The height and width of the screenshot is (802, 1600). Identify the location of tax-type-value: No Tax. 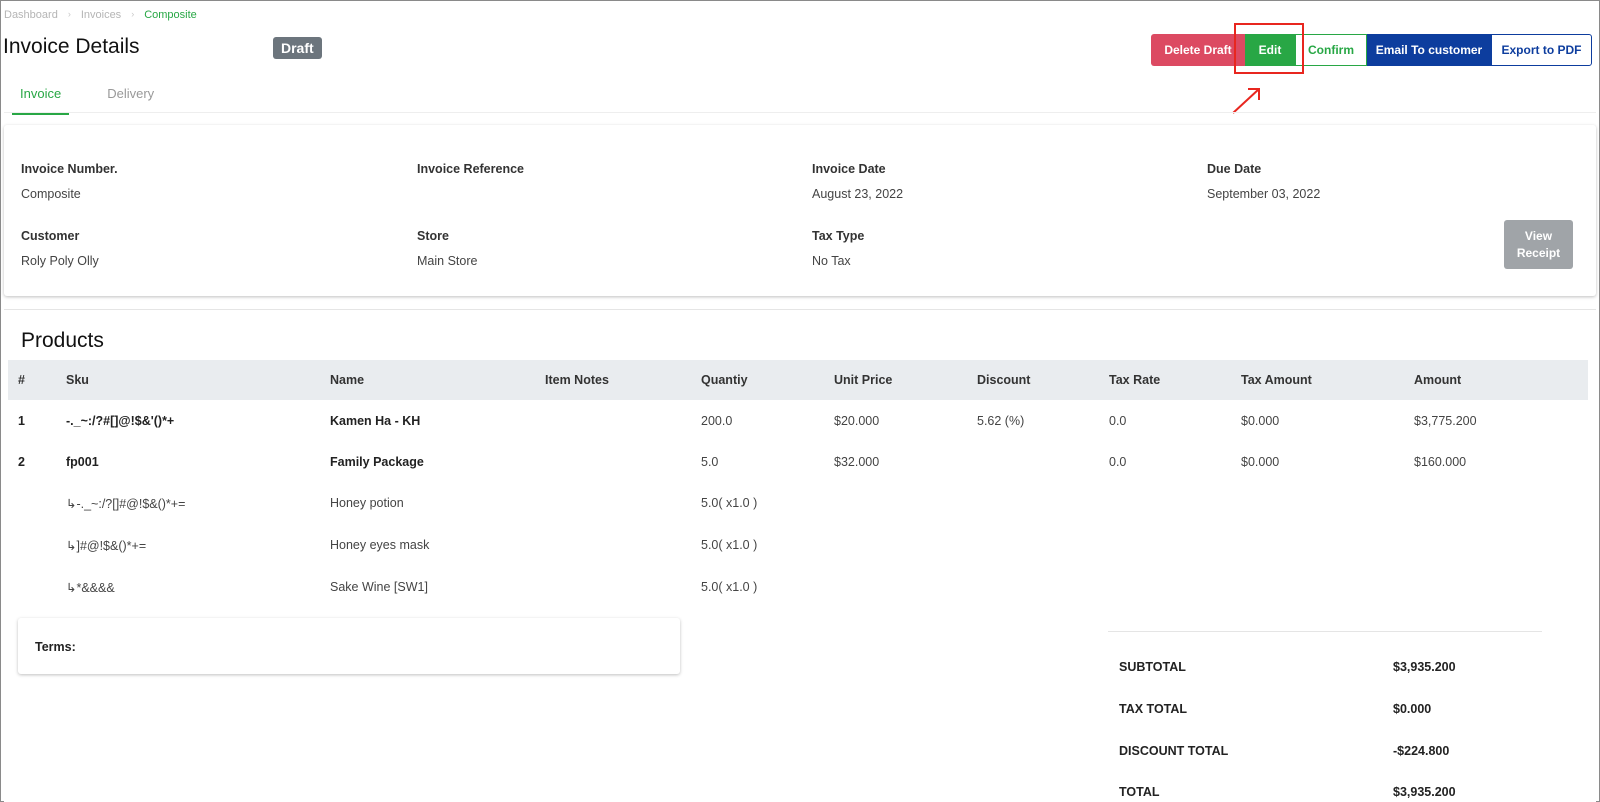
(831, 261).